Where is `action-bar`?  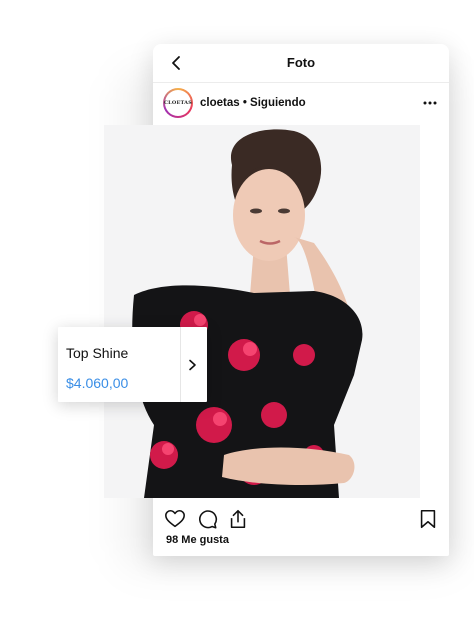 action-bar is located at coordinates (301, 521).